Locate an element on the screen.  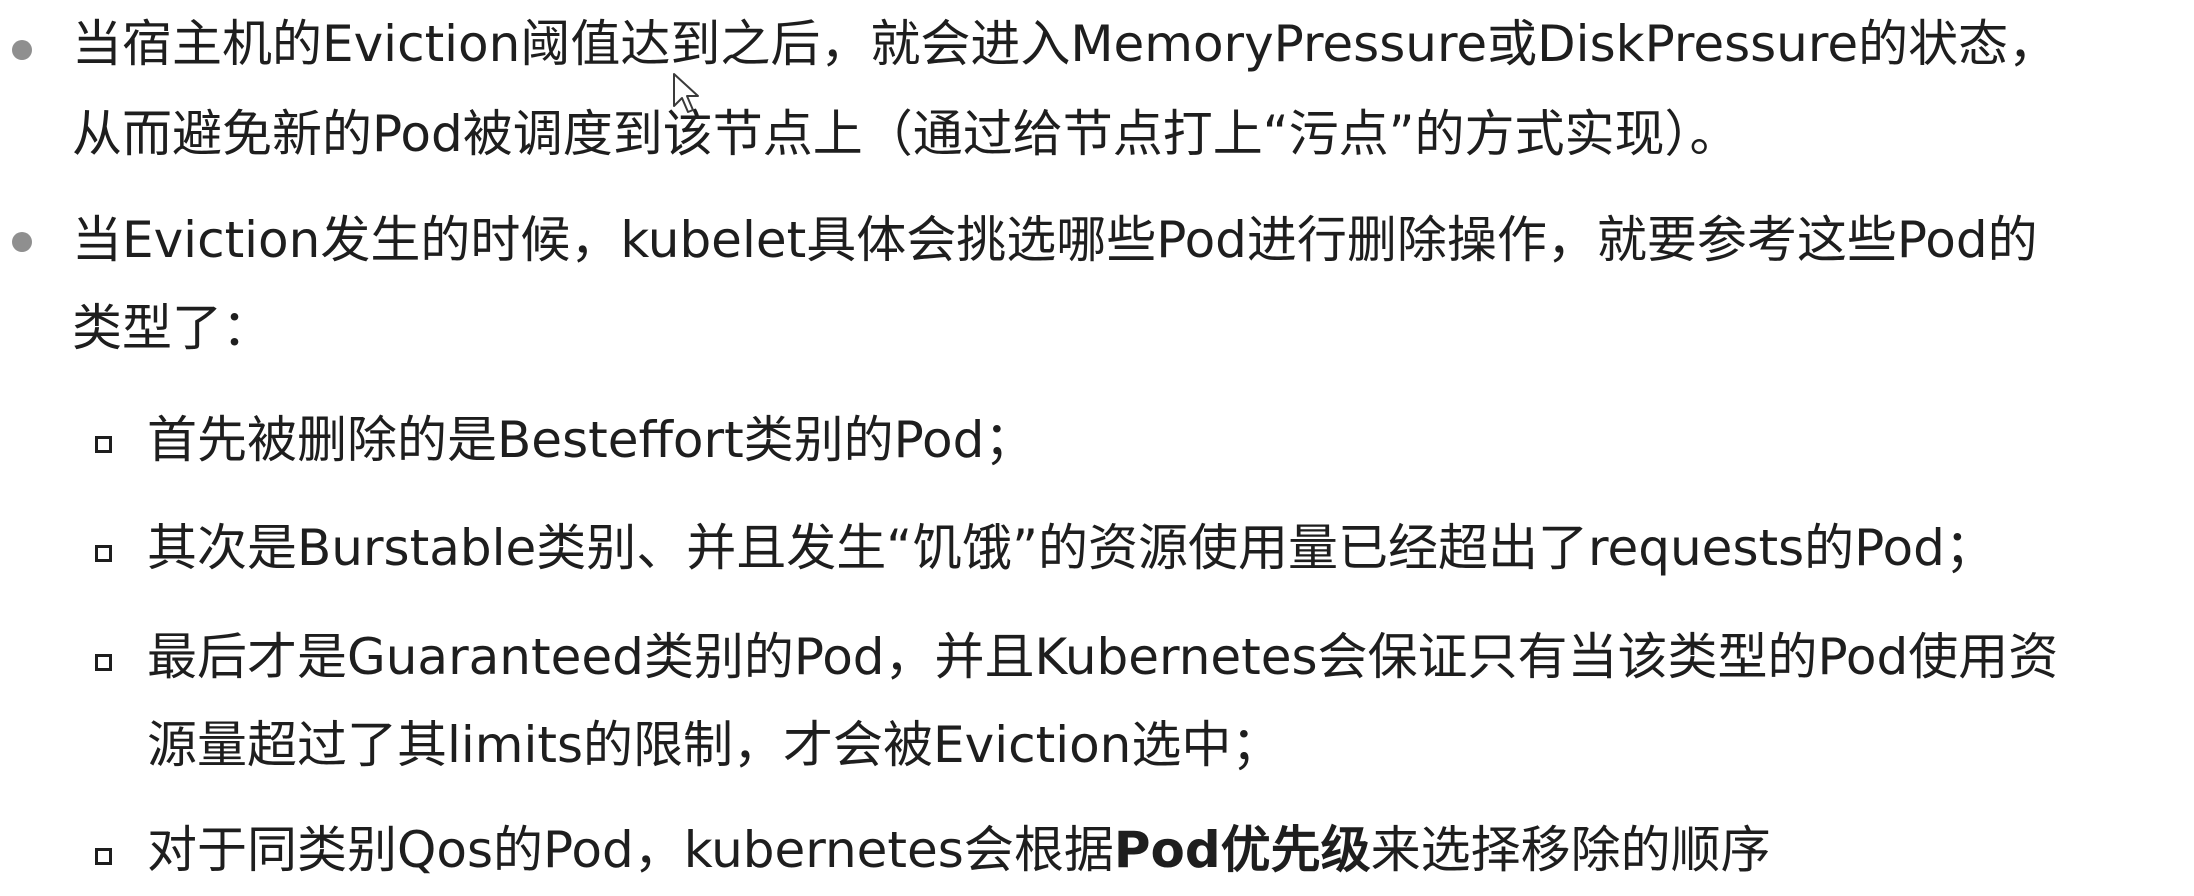
subitem-4-bold: Pod优先级 is located at coordinates (1242, 850).